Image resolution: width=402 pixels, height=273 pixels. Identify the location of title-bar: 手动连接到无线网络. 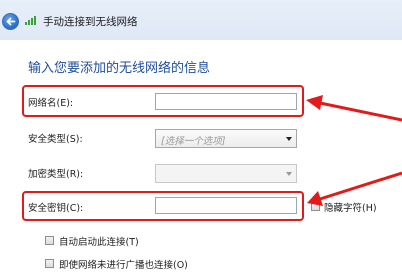
(201, 20).